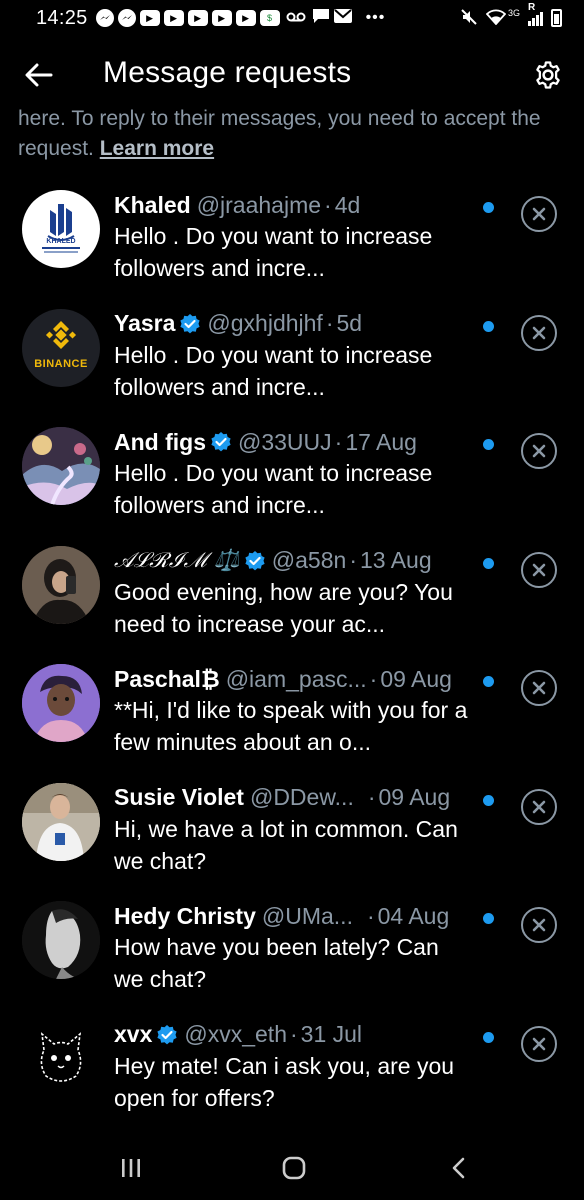 This screenshot has width=584, height=1200. I want to click on more-notifications-icon: •••, so click(375, 17).